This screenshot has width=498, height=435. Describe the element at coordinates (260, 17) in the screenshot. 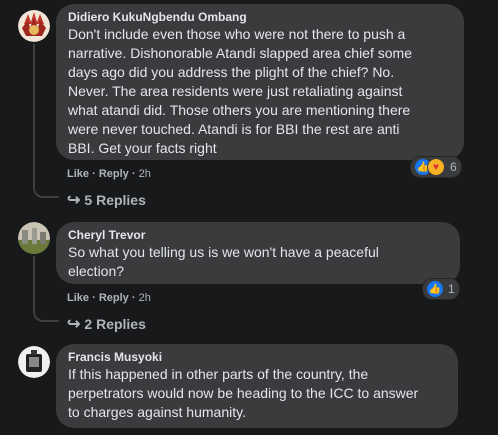

I see `comment-author: Didiero KukuNgbendu Ombang` at that location.